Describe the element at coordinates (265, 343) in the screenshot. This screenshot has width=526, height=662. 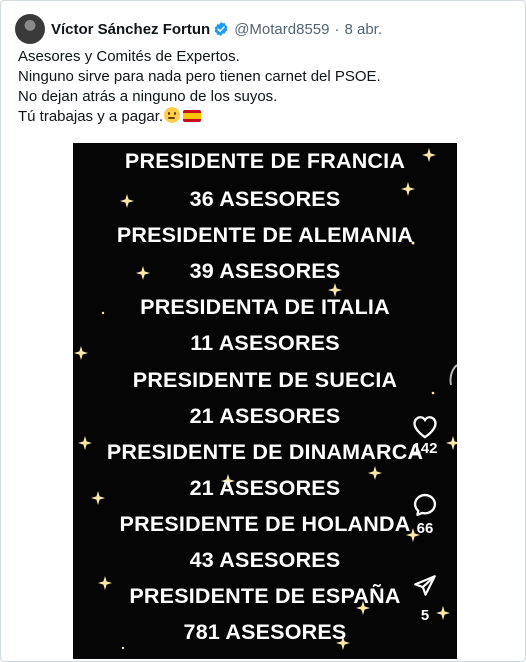
I see `image-text-line: 11 ASESORES` at that location.